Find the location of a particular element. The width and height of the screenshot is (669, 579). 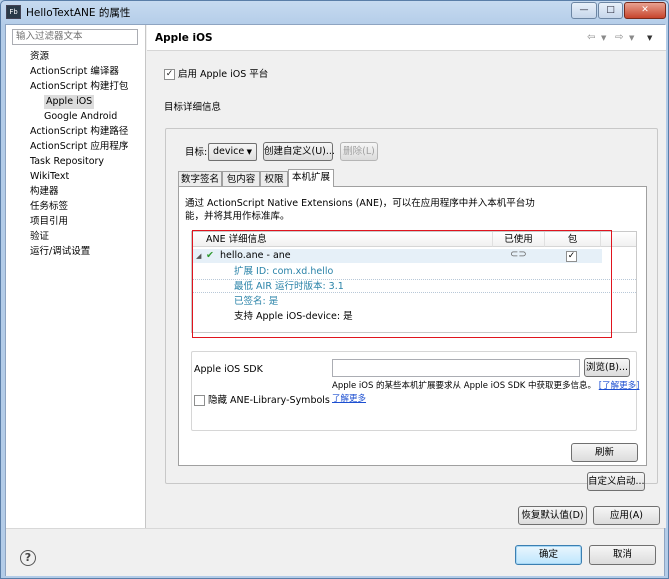

delete-target-button: 删除(L) is located at coordinates (359, 151).